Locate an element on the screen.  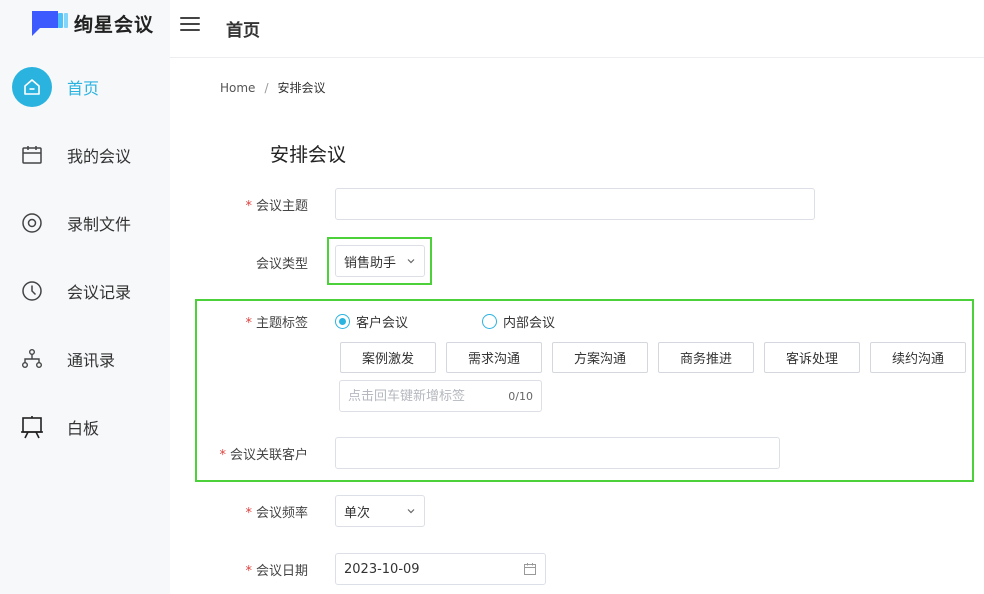
sidebar-item-label: 录制文件 is located at coordinates (99, 224).